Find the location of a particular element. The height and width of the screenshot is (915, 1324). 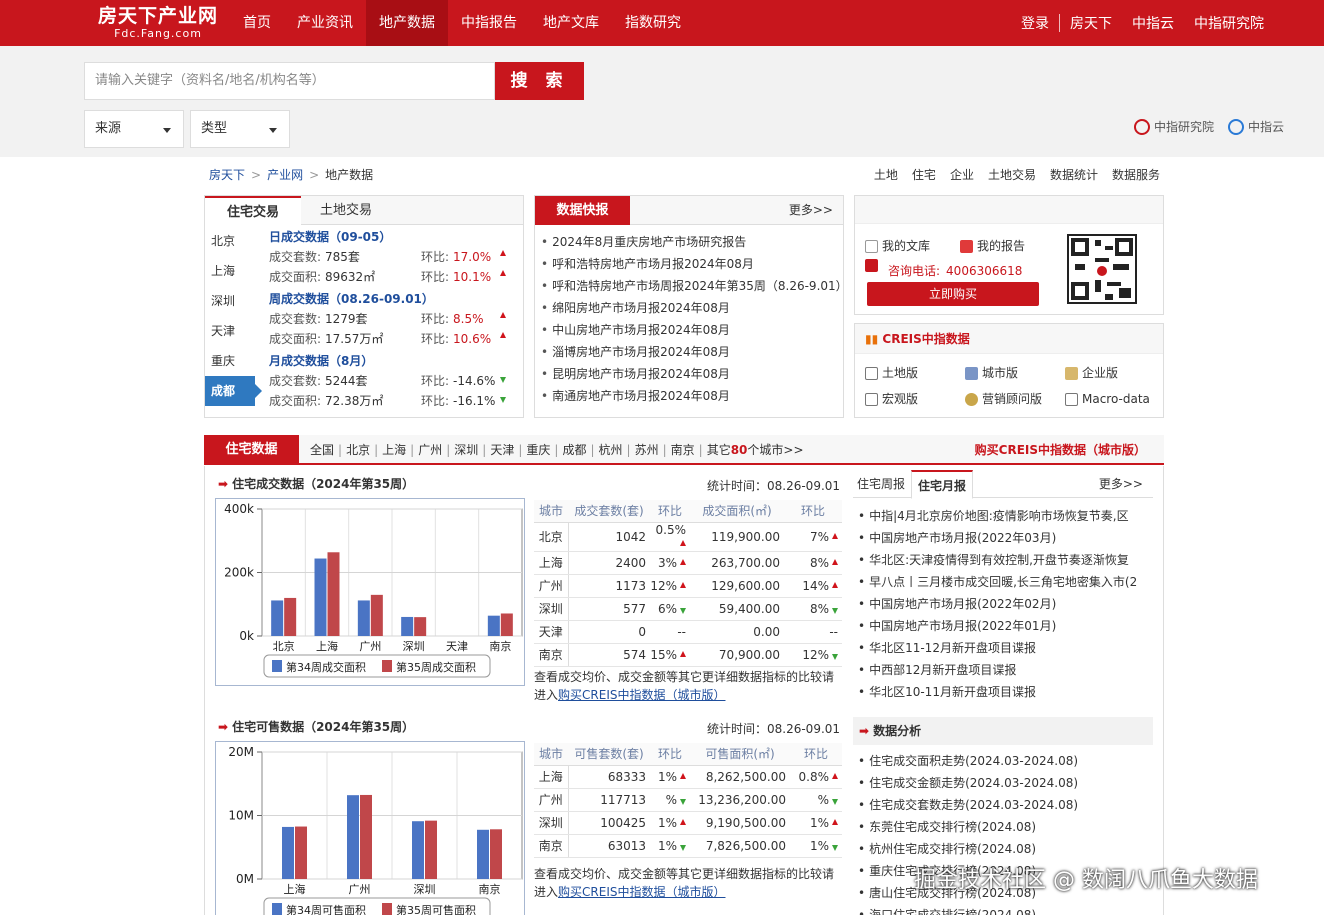

news-item: 呼和浩特房地产市场月报2024年08月 is located at coordinates (692, 264).